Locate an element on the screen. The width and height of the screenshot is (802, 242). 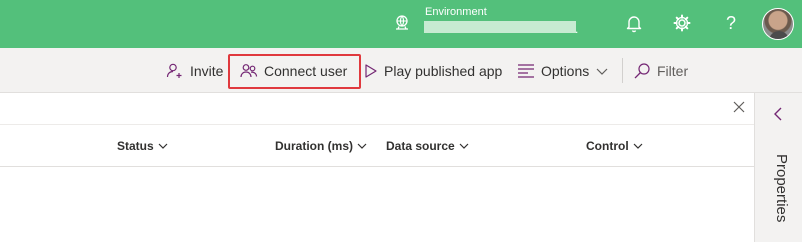
column-header-control: Control is located at coordinates (614, 146).